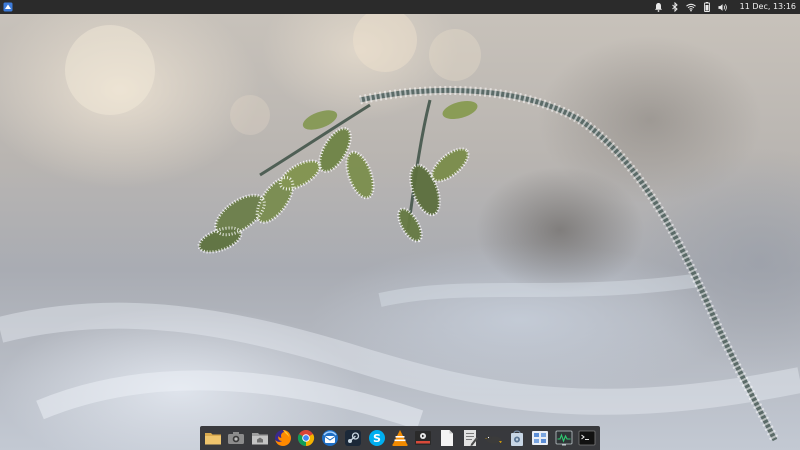 The image size is (800, 450). I want to click on screenshot-icon, so click(236, 438).